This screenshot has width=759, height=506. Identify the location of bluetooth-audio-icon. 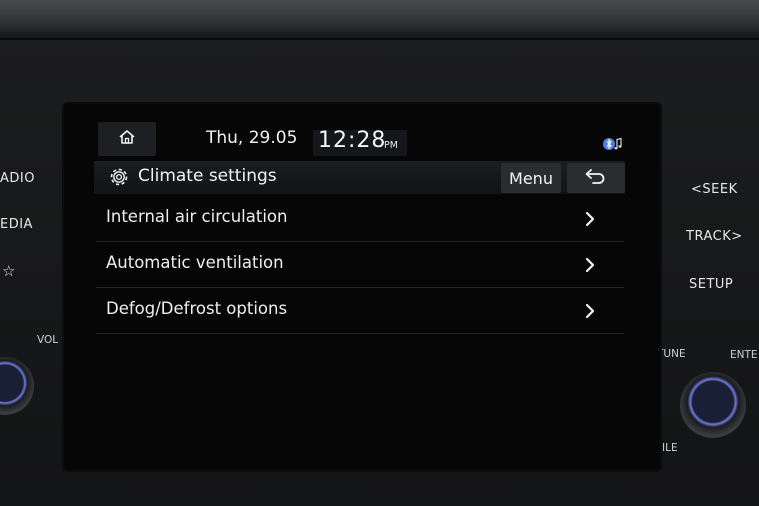
(613, 146).